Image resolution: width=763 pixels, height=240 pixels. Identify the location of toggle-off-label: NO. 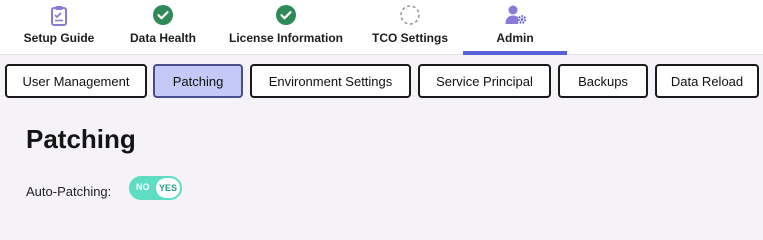
(143, 187).